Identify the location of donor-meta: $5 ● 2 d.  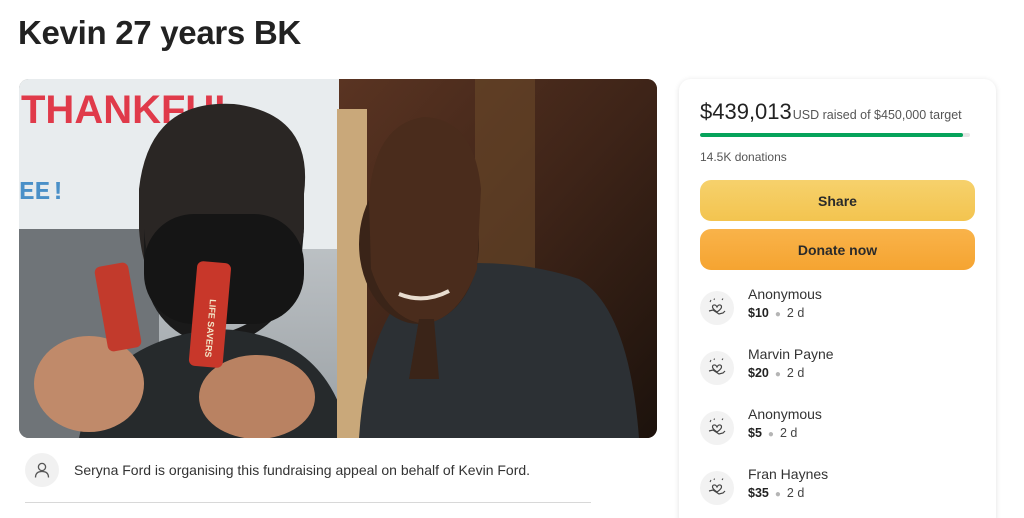
(773, 433).